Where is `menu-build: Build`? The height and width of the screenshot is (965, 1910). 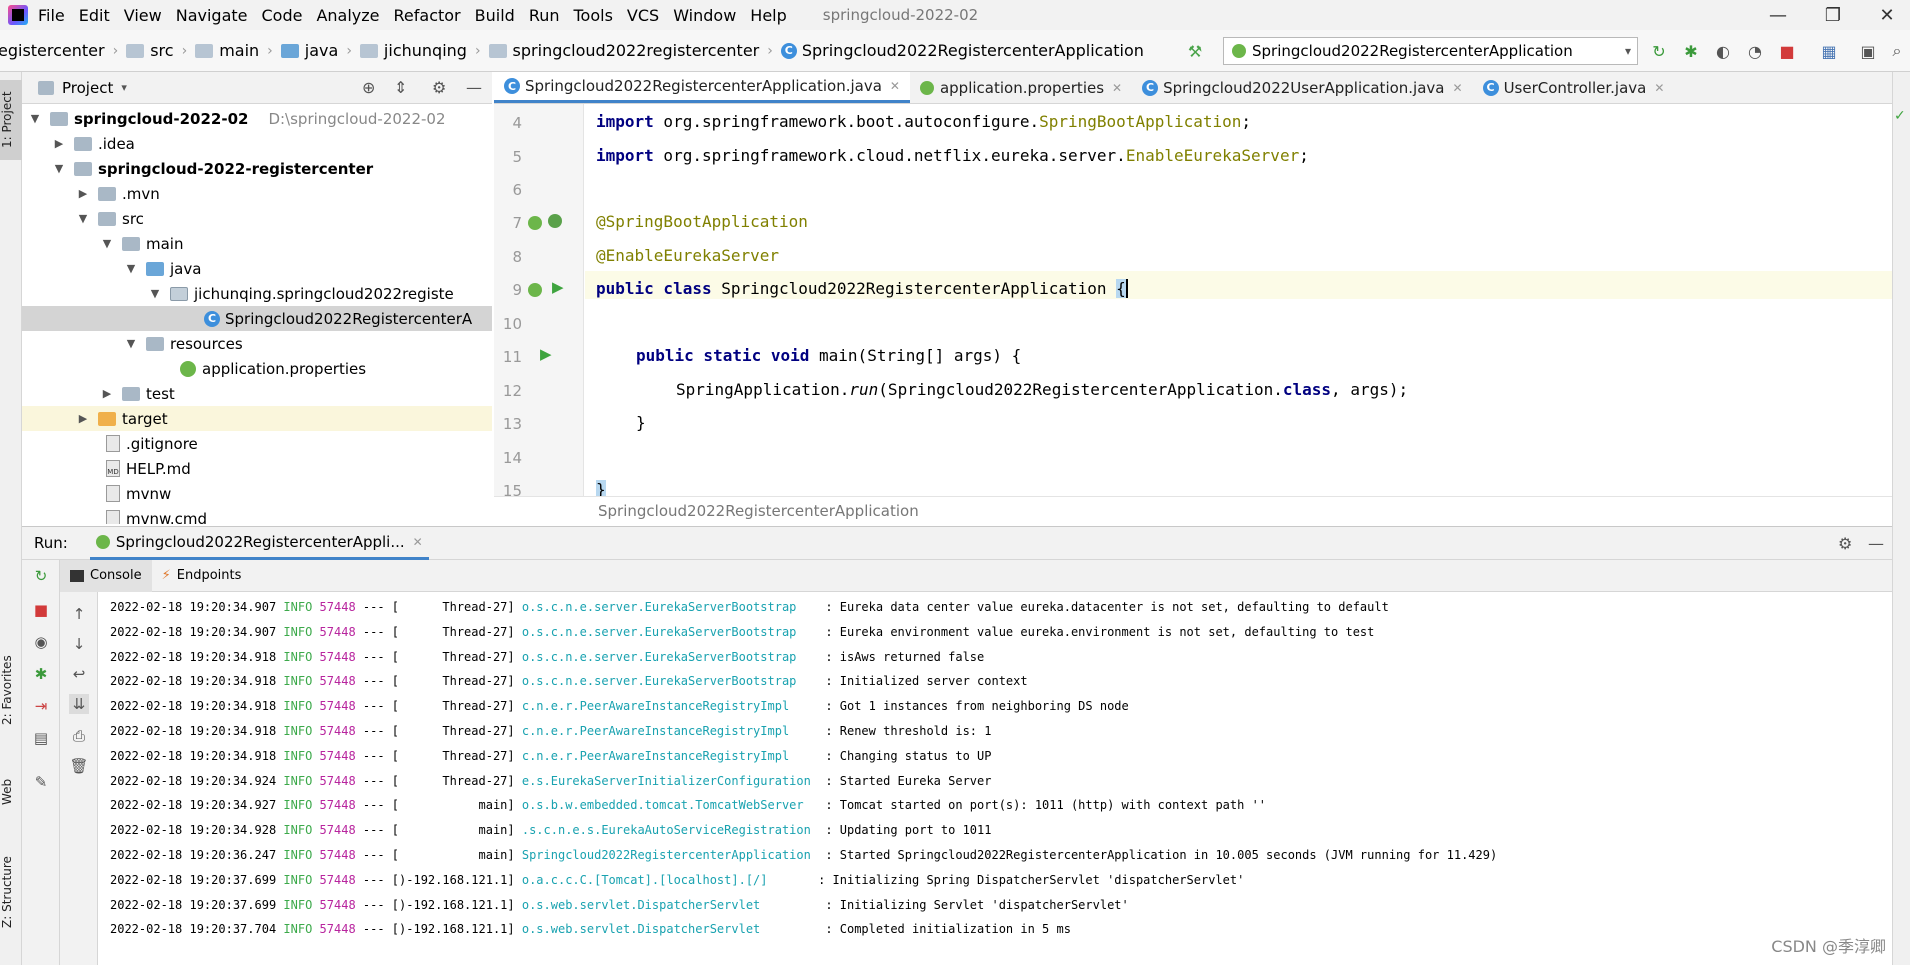 menu-build: Build is located at coordinates (495, 15).